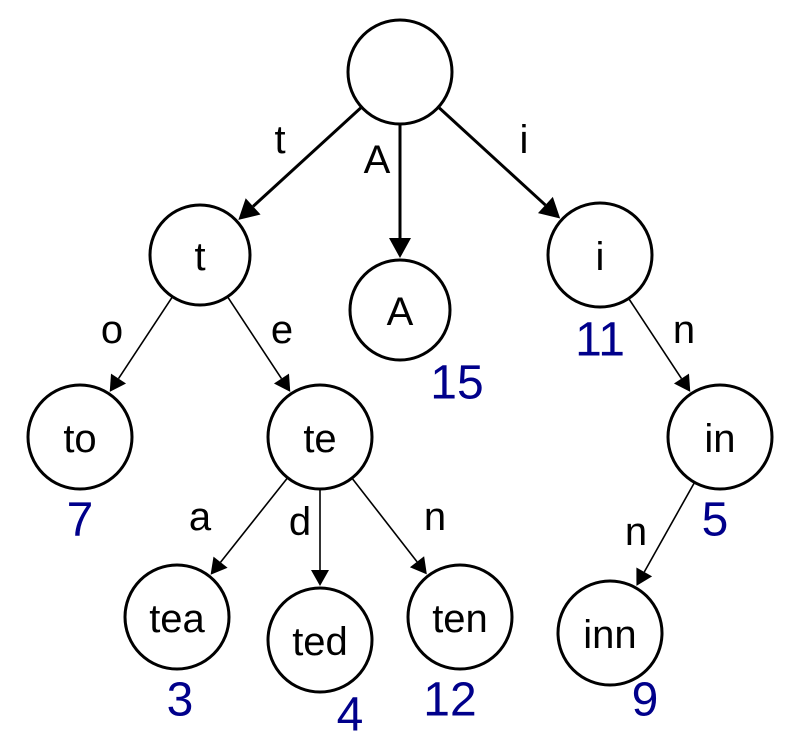  What do you see at coordinates (350, 715) in the screenshot?
I see `node-value: 4` at bounding box center [350, 715].